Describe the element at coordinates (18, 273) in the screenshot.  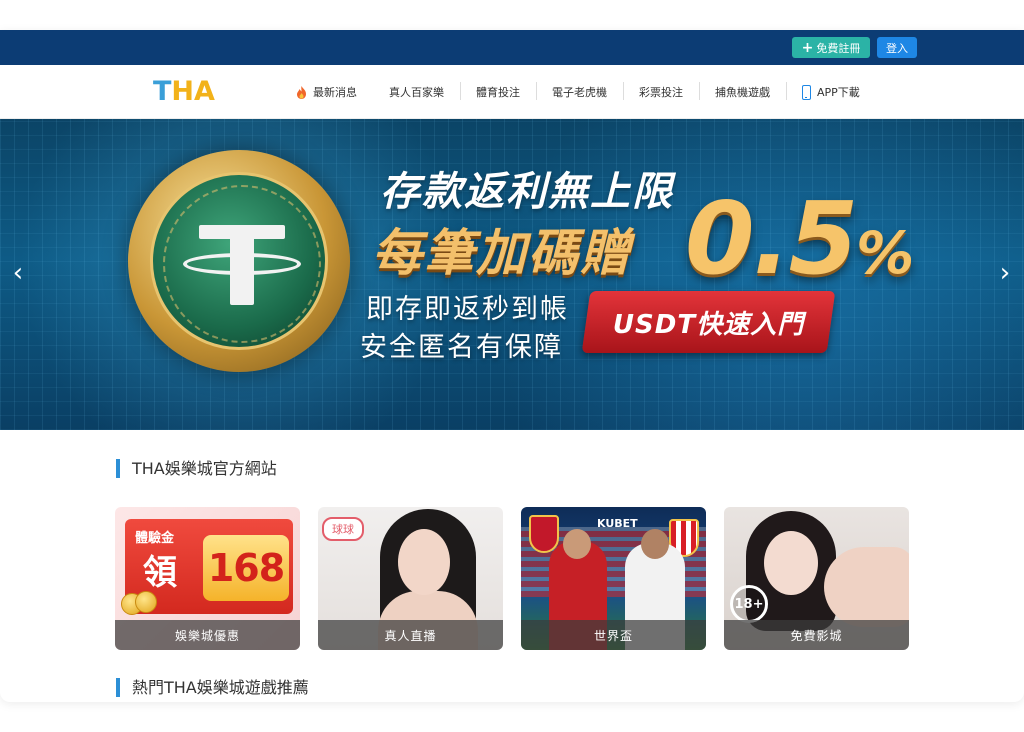
I see `carousel-prev-icon: ‹` at that location.